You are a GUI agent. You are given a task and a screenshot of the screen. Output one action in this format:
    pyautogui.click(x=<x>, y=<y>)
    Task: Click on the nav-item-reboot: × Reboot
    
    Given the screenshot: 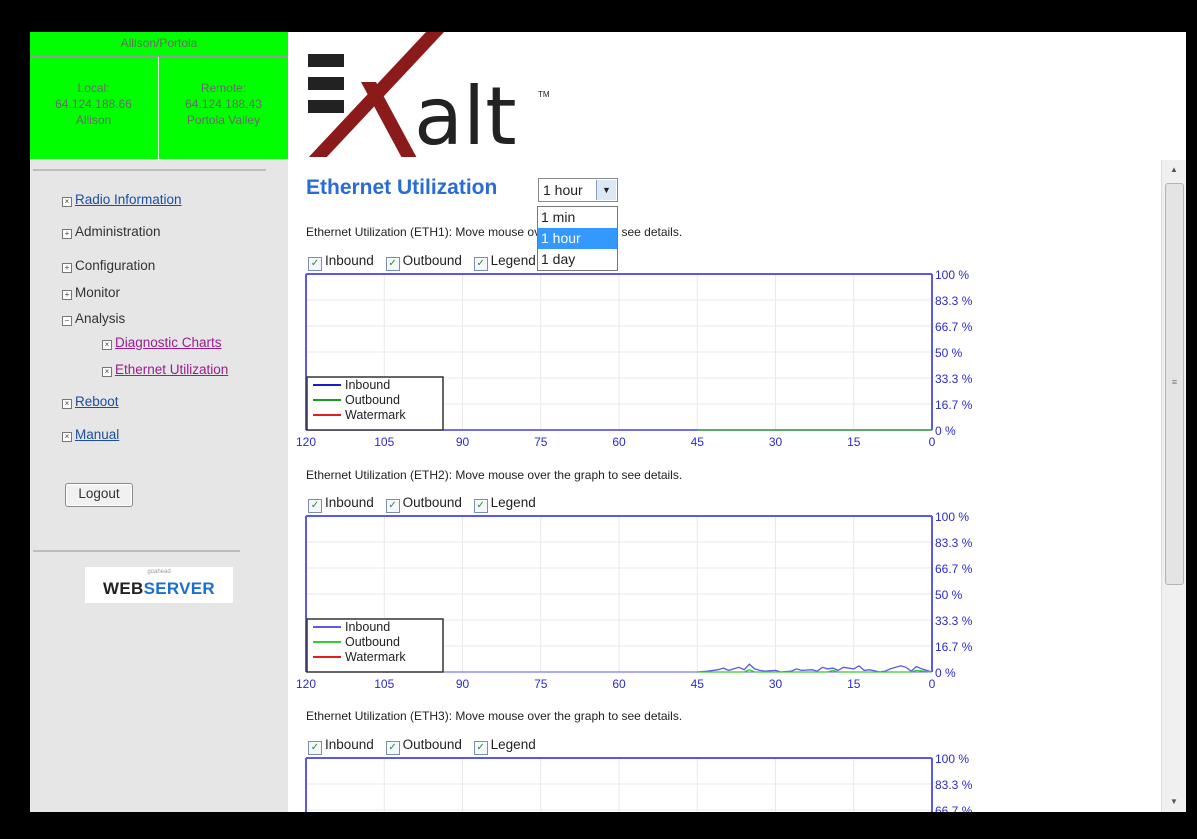 What is the action you would take?
    pyautogui.click(x=90, y=401)
    